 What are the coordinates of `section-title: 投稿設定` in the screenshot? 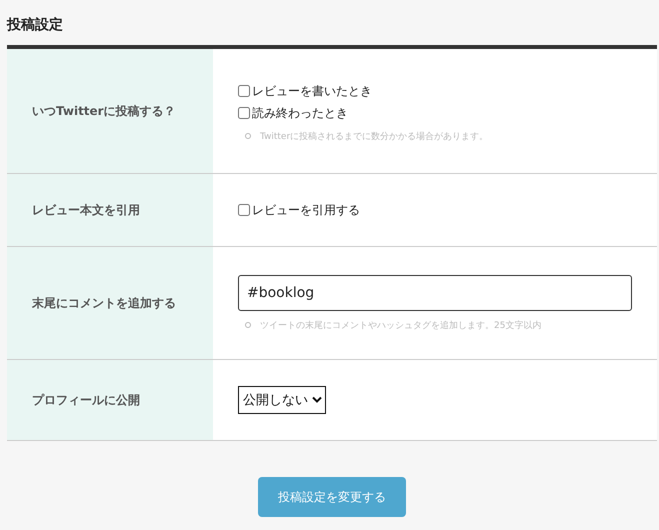 It's located at (35, 25).